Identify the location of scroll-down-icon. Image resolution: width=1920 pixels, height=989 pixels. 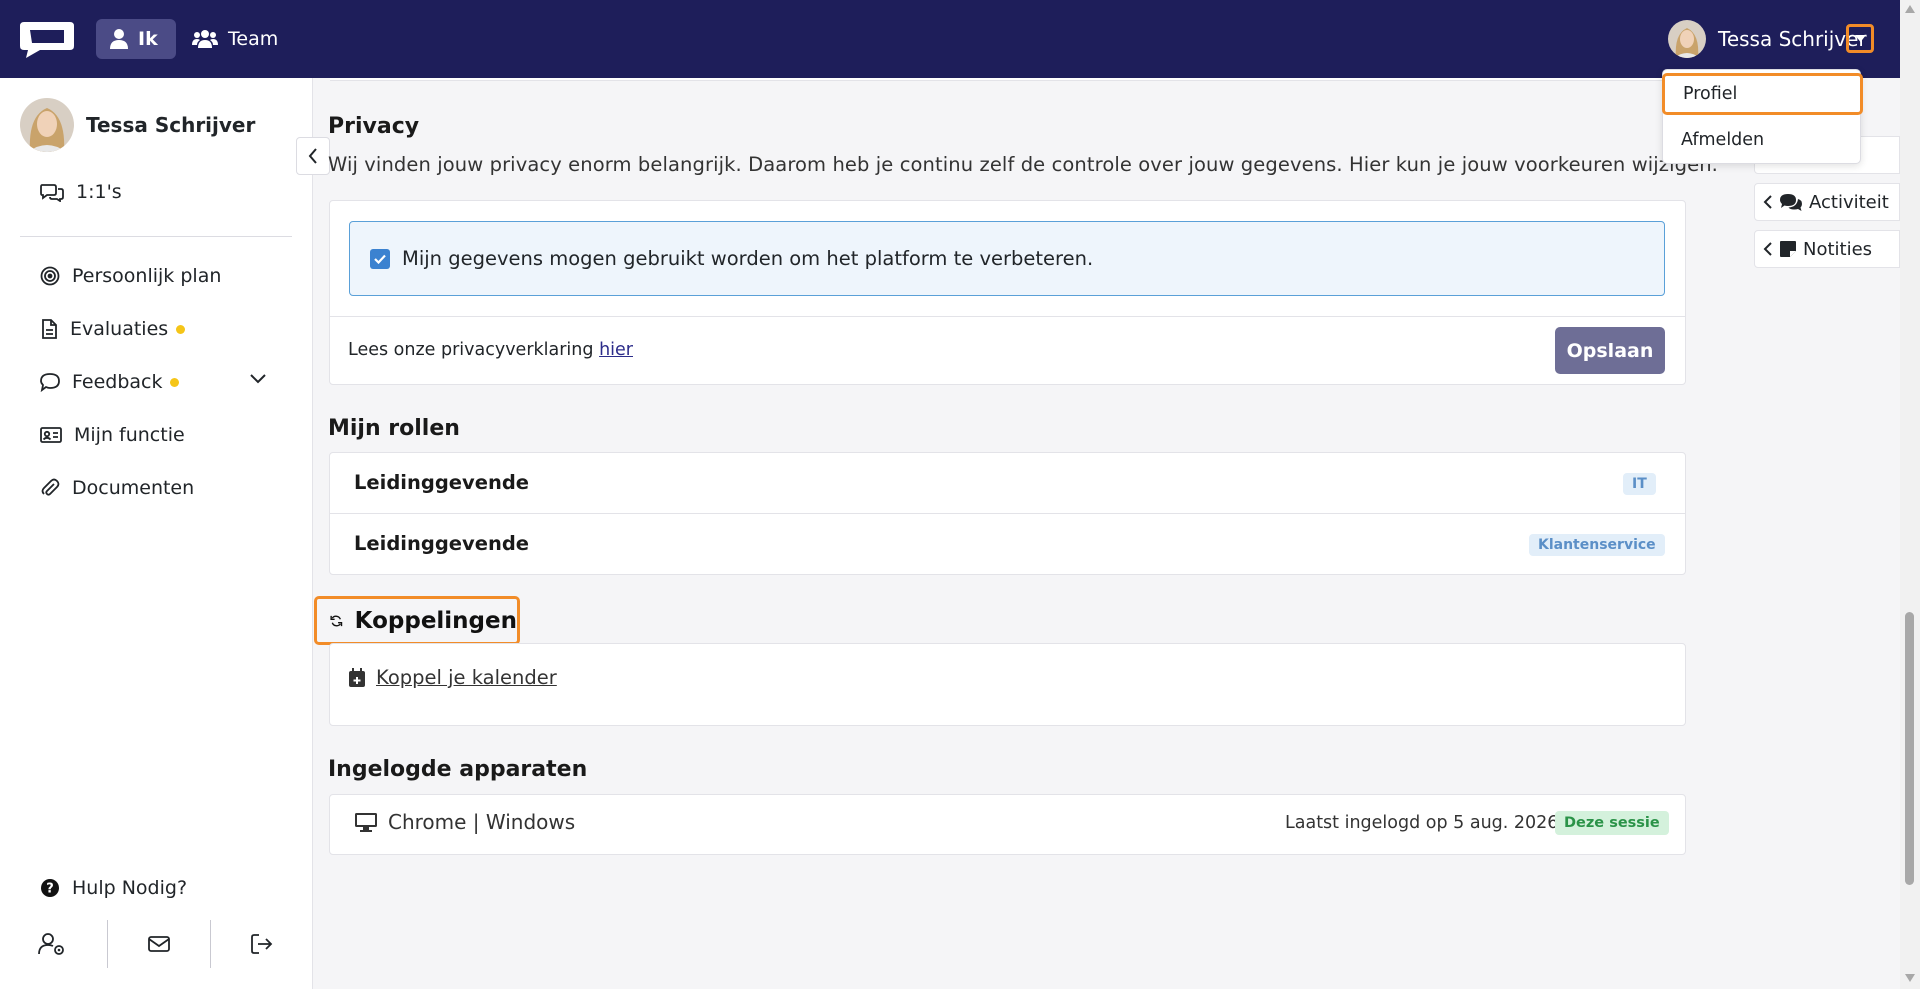
(1910, 978).